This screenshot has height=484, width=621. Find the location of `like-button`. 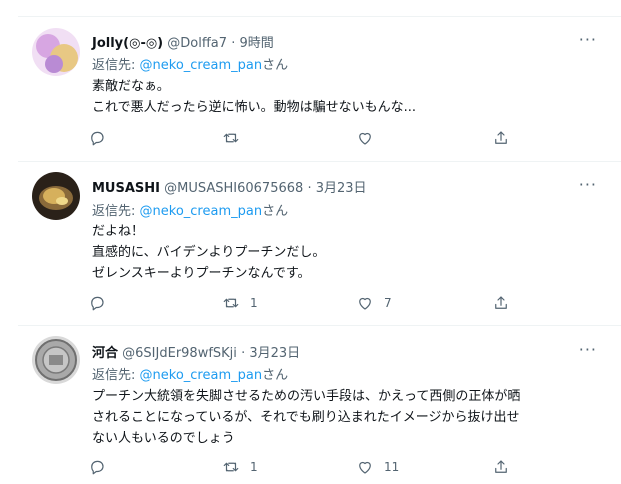

like-button is located at coordinates (370, 138).